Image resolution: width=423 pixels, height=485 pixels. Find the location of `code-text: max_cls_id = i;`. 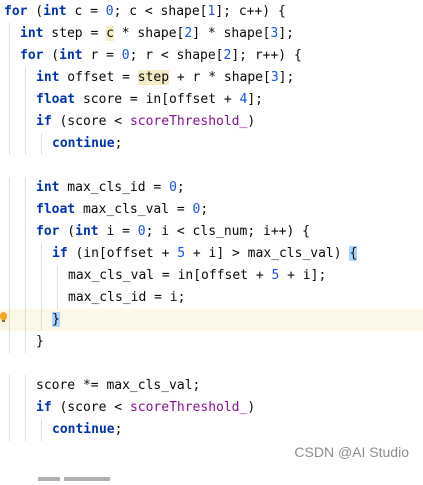

code-text: max_cls_id = i; is located at coordinates (126, 298).